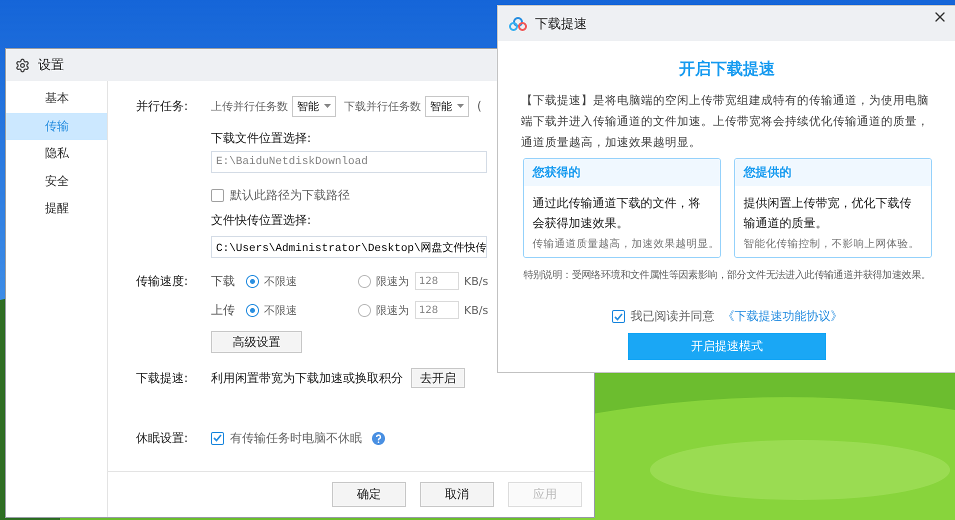 The image size is (955, 520). I want to click on direction-label: 下载, so click(223, 281).